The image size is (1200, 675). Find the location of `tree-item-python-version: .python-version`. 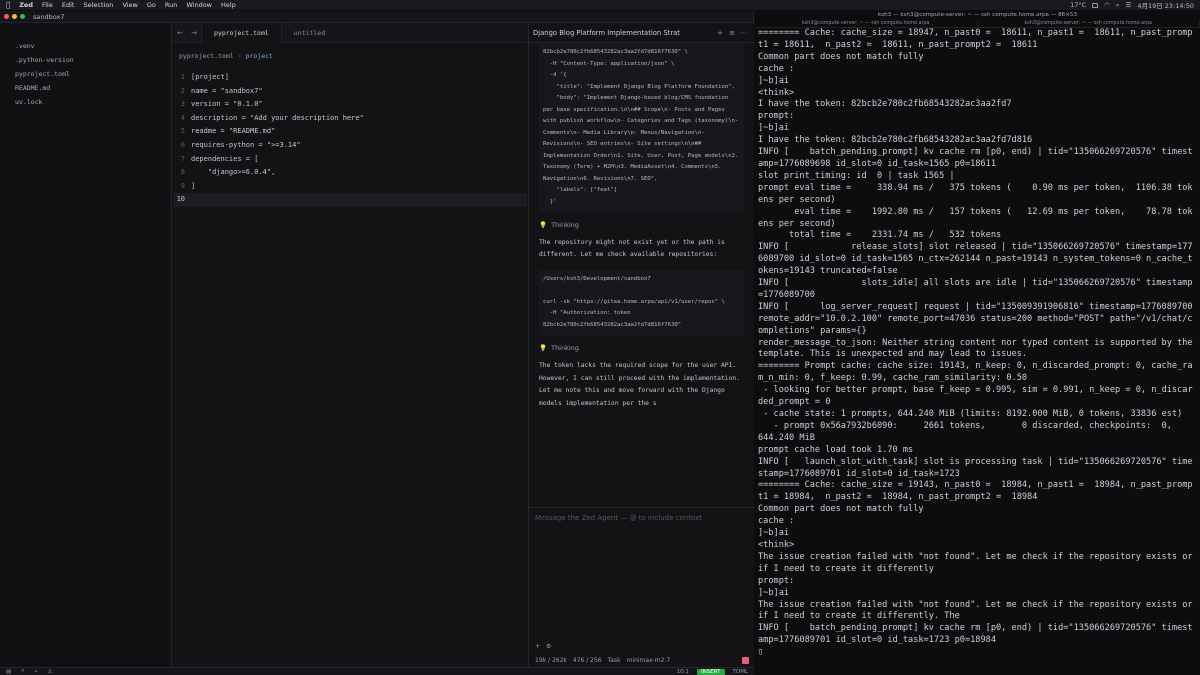

tree-item-python-version: .python-version is located at coordinates (85, 60).